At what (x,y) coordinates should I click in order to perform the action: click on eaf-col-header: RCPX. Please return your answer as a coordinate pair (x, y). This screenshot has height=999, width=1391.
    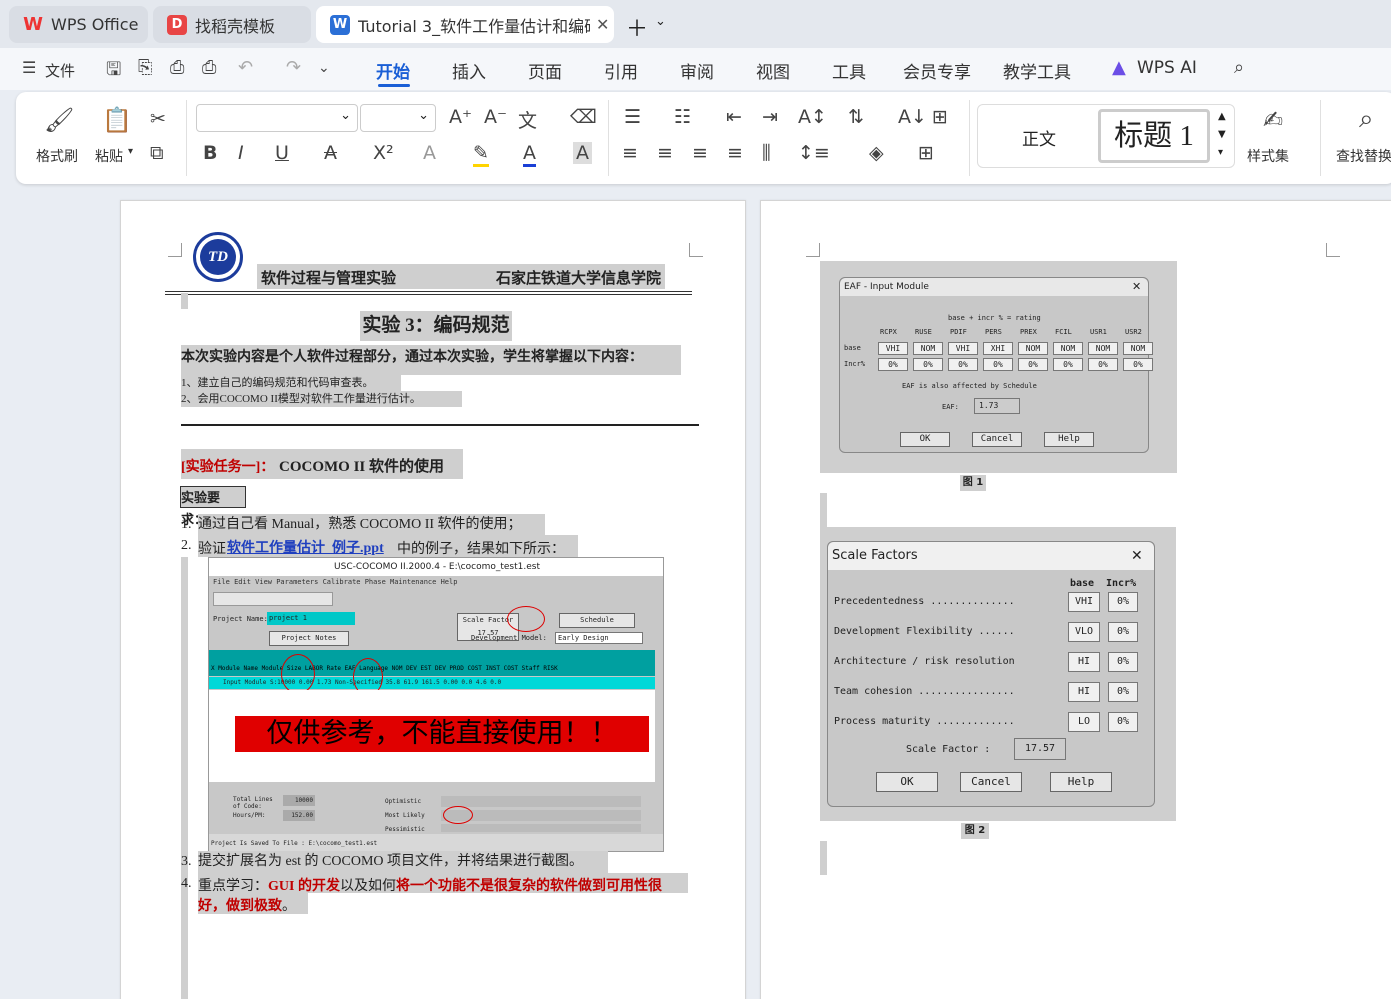
    Looking at the image, I should click on (888, 332).